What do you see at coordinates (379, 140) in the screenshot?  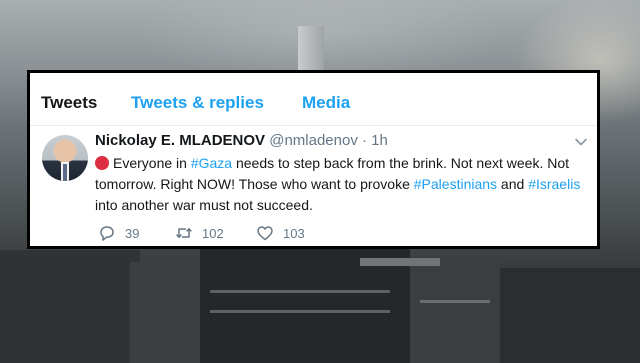 I see `tweet-timestamp: 1h` at bounding box center [379, 140].